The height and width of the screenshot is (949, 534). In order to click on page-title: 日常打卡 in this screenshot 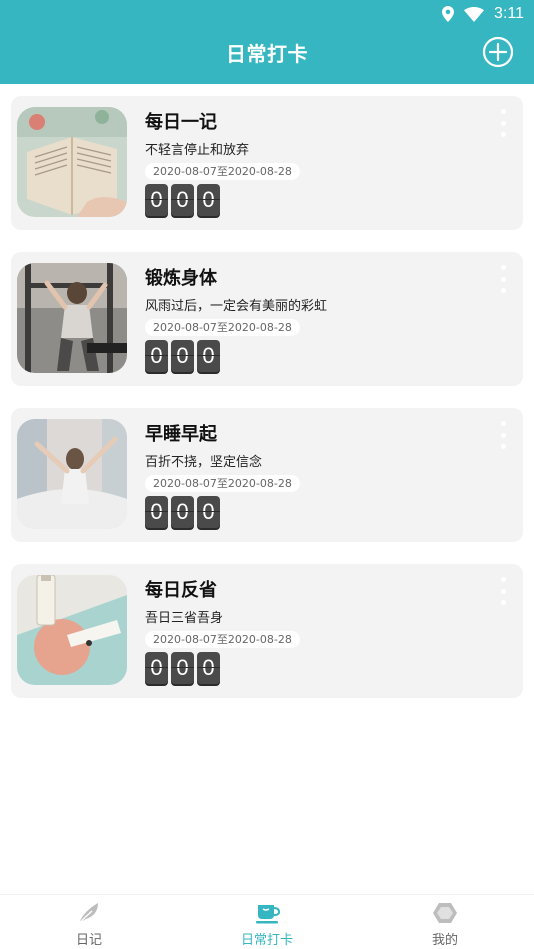, I will do `click(267, 54)`.